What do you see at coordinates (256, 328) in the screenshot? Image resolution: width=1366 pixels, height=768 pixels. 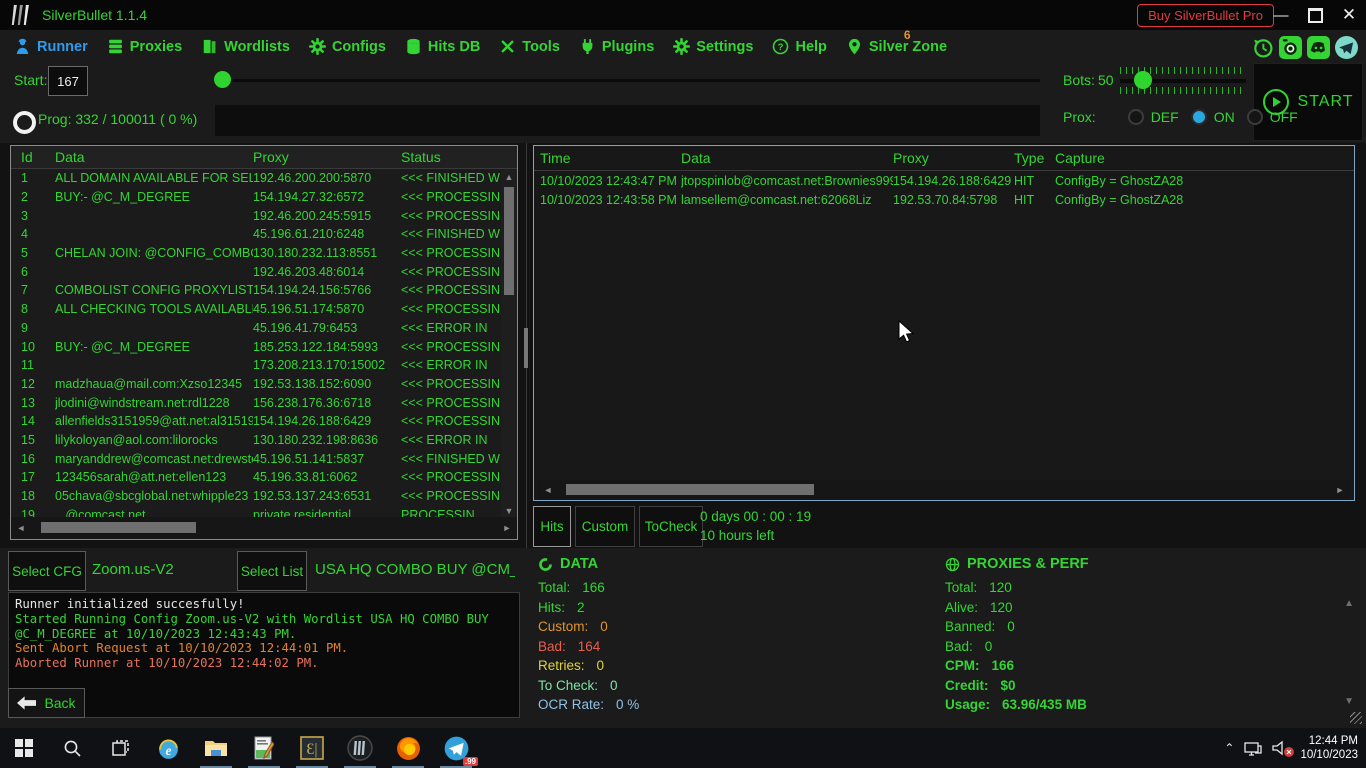 I see `table-row: 9 45.196.41.79:6453 <<< ERROR IN` at bounding box center [256, 328].